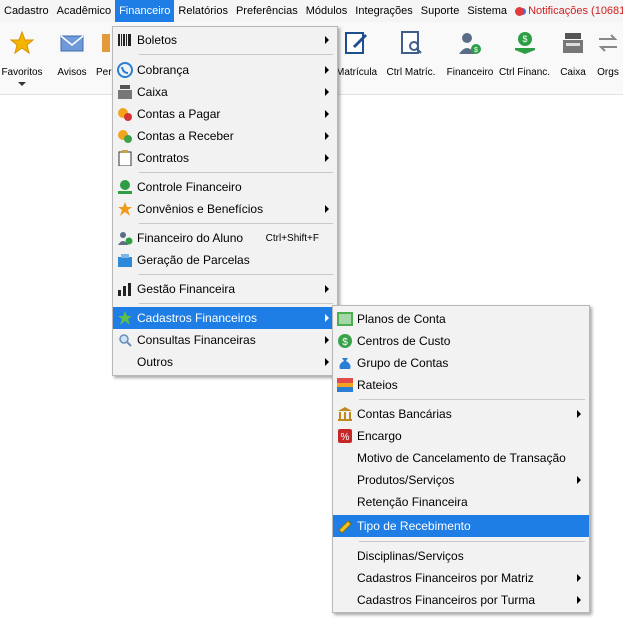 The height and width of the screenshot is (625, 623). What do you see at coordinates (22, 84) in the screenshot?
I see `chevron-down-icon` at bounding box center [22, 84].